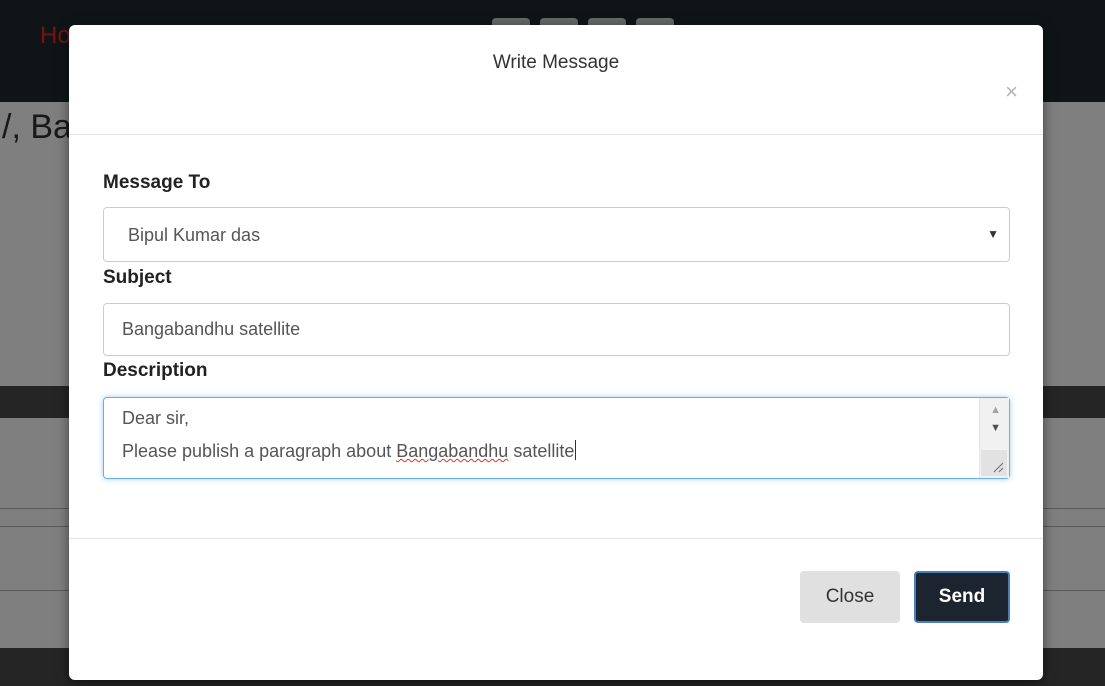 The height and width of the screenshot is (686, 1105). What do you see at coordinates (541, 451) in the screenshot?
I see `description-text: satellite` at bounding box center [541, 451].